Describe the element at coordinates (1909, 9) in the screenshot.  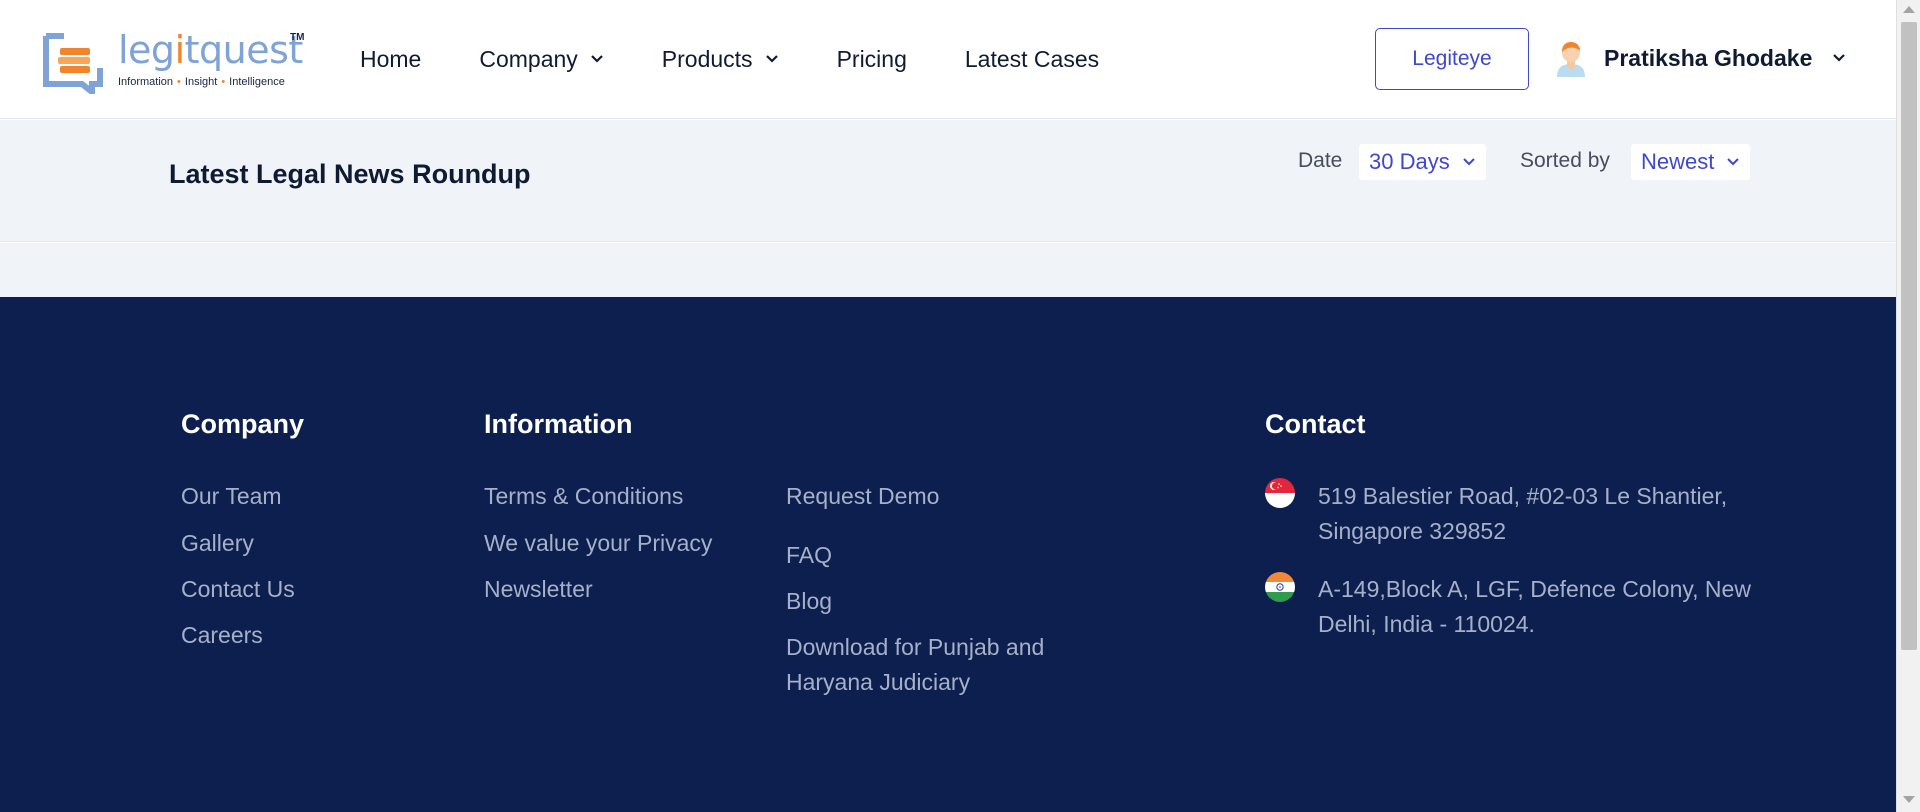
I see `scroll-up-arrow-icon` at that location.